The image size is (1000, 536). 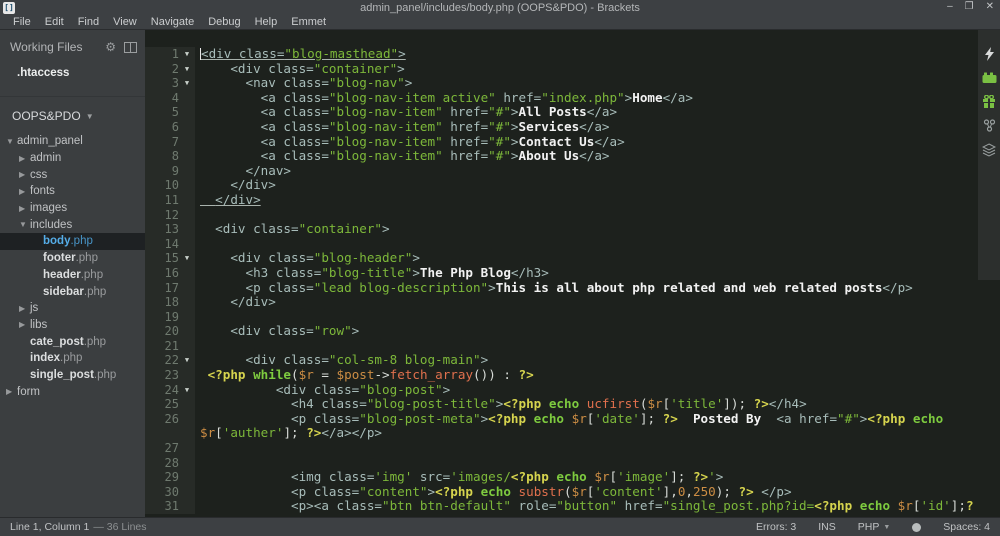 I want to click on tree-item-includes: ▼ includes, so click(x=72, y=224).